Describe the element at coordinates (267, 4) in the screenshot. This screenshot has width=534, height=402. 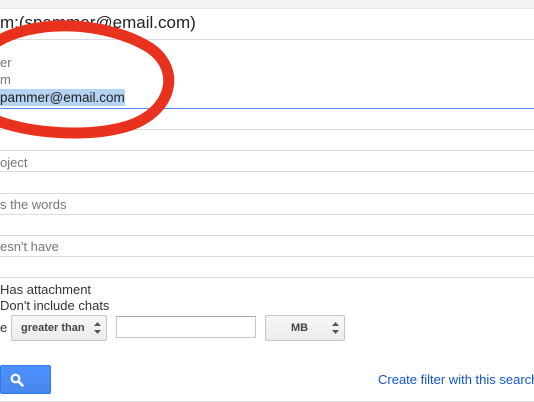
I see `top-strip` at that location.